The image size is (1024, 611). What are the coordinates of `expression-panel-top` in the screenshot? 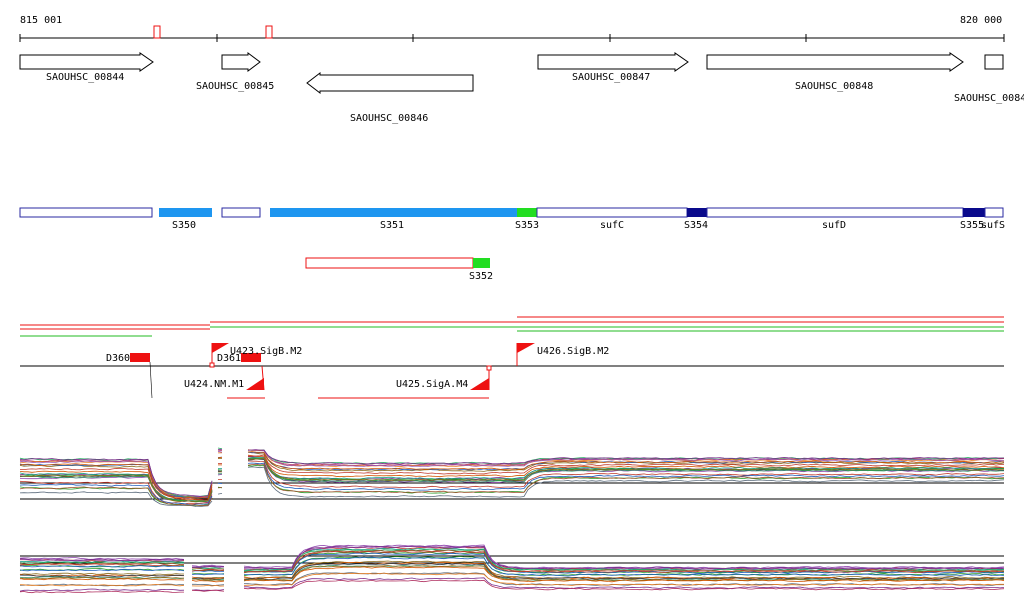 It's located at (512, 477).